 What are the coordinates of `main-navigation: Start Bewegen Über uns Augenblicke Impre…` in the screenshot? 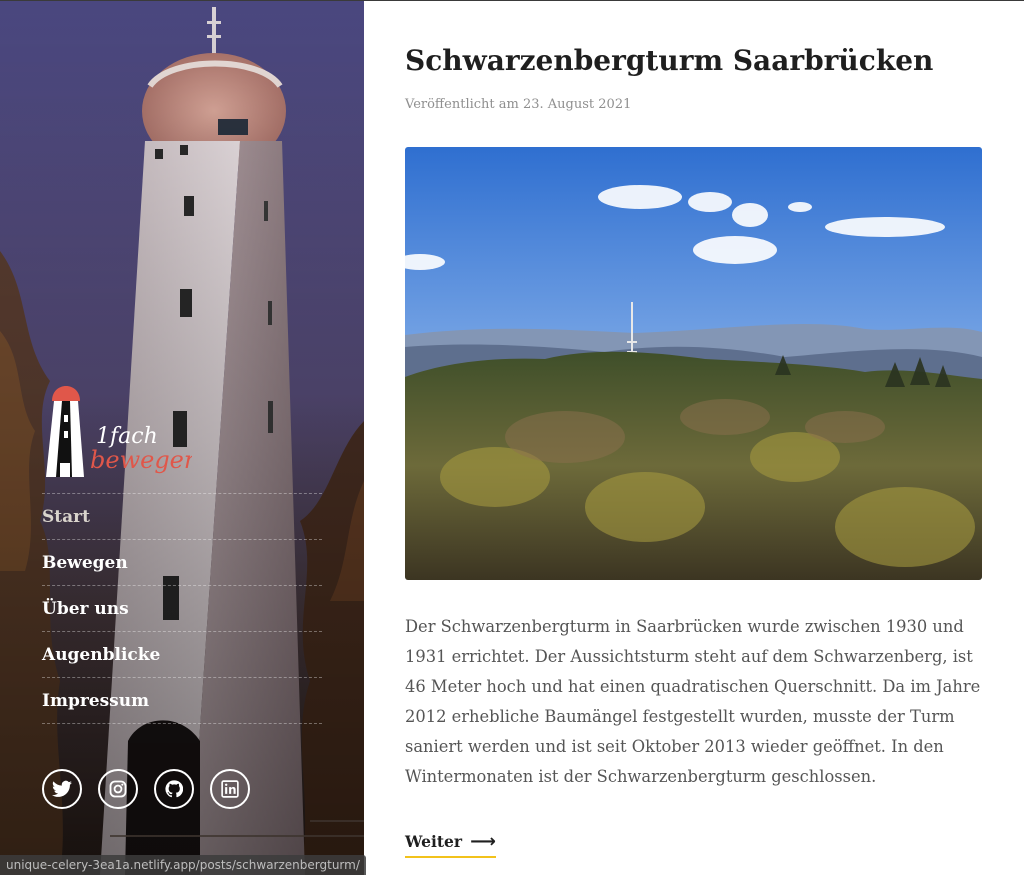 It's located at (182, 608).